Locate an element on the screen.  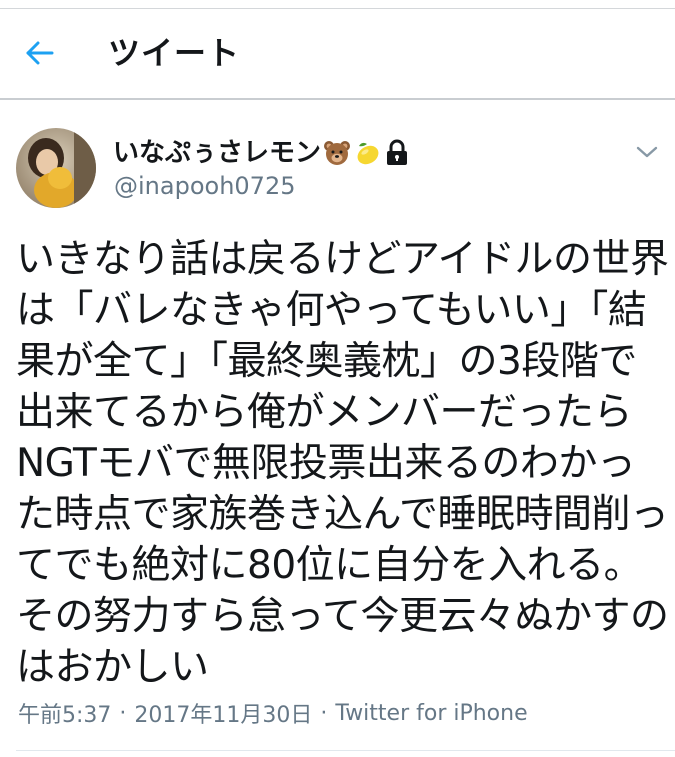
lemon-icon is located at coordinates (368, 153).